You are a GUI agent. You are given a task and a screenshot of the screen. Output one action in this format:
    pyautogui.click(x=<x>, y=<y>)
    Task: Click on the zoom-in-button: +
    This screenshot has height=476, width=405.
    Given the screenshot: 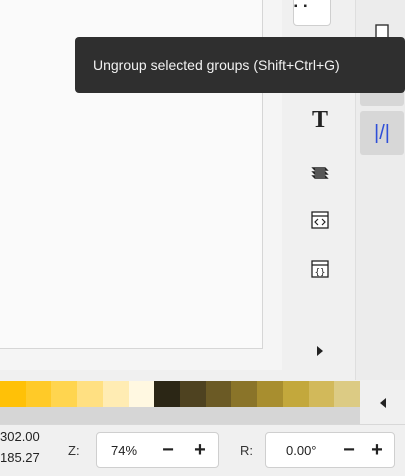 What is the action you would take?
    pyautogui.click(x=200, y=450)
    